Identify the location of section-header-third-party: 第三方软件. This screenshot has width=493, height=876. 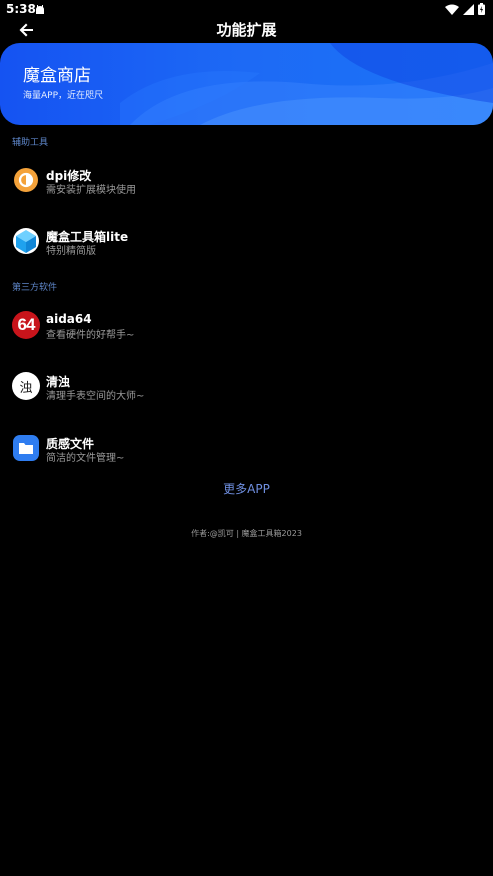
(35, 288).